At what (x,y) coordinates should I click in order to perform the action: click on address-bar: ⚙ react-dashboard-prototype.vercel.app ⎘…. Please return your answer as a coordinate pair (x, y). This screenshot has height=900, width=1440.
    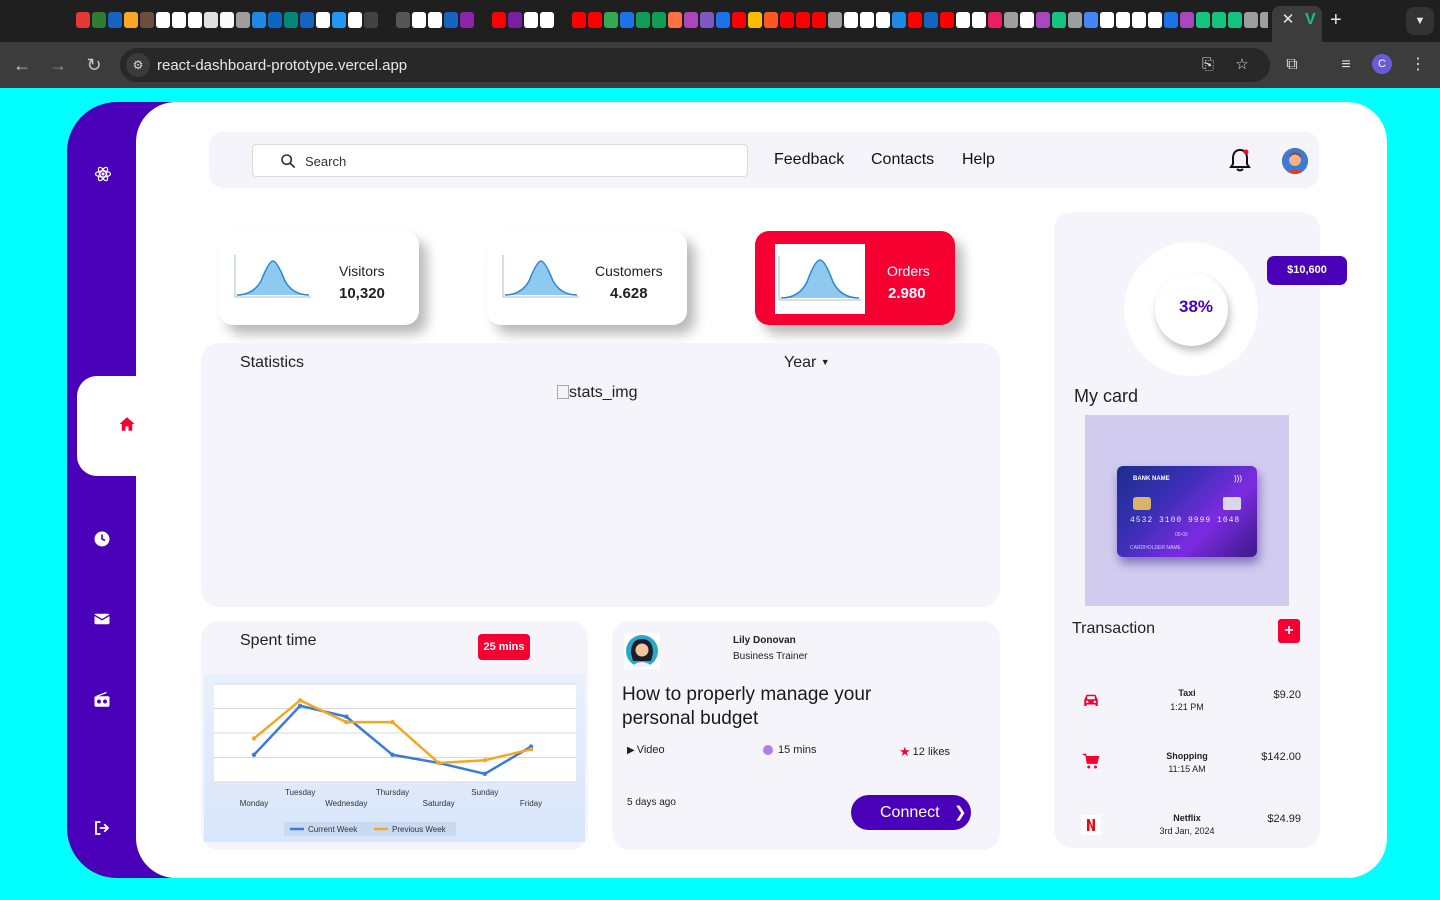
    Looking at the image, I should click on (695, 65).